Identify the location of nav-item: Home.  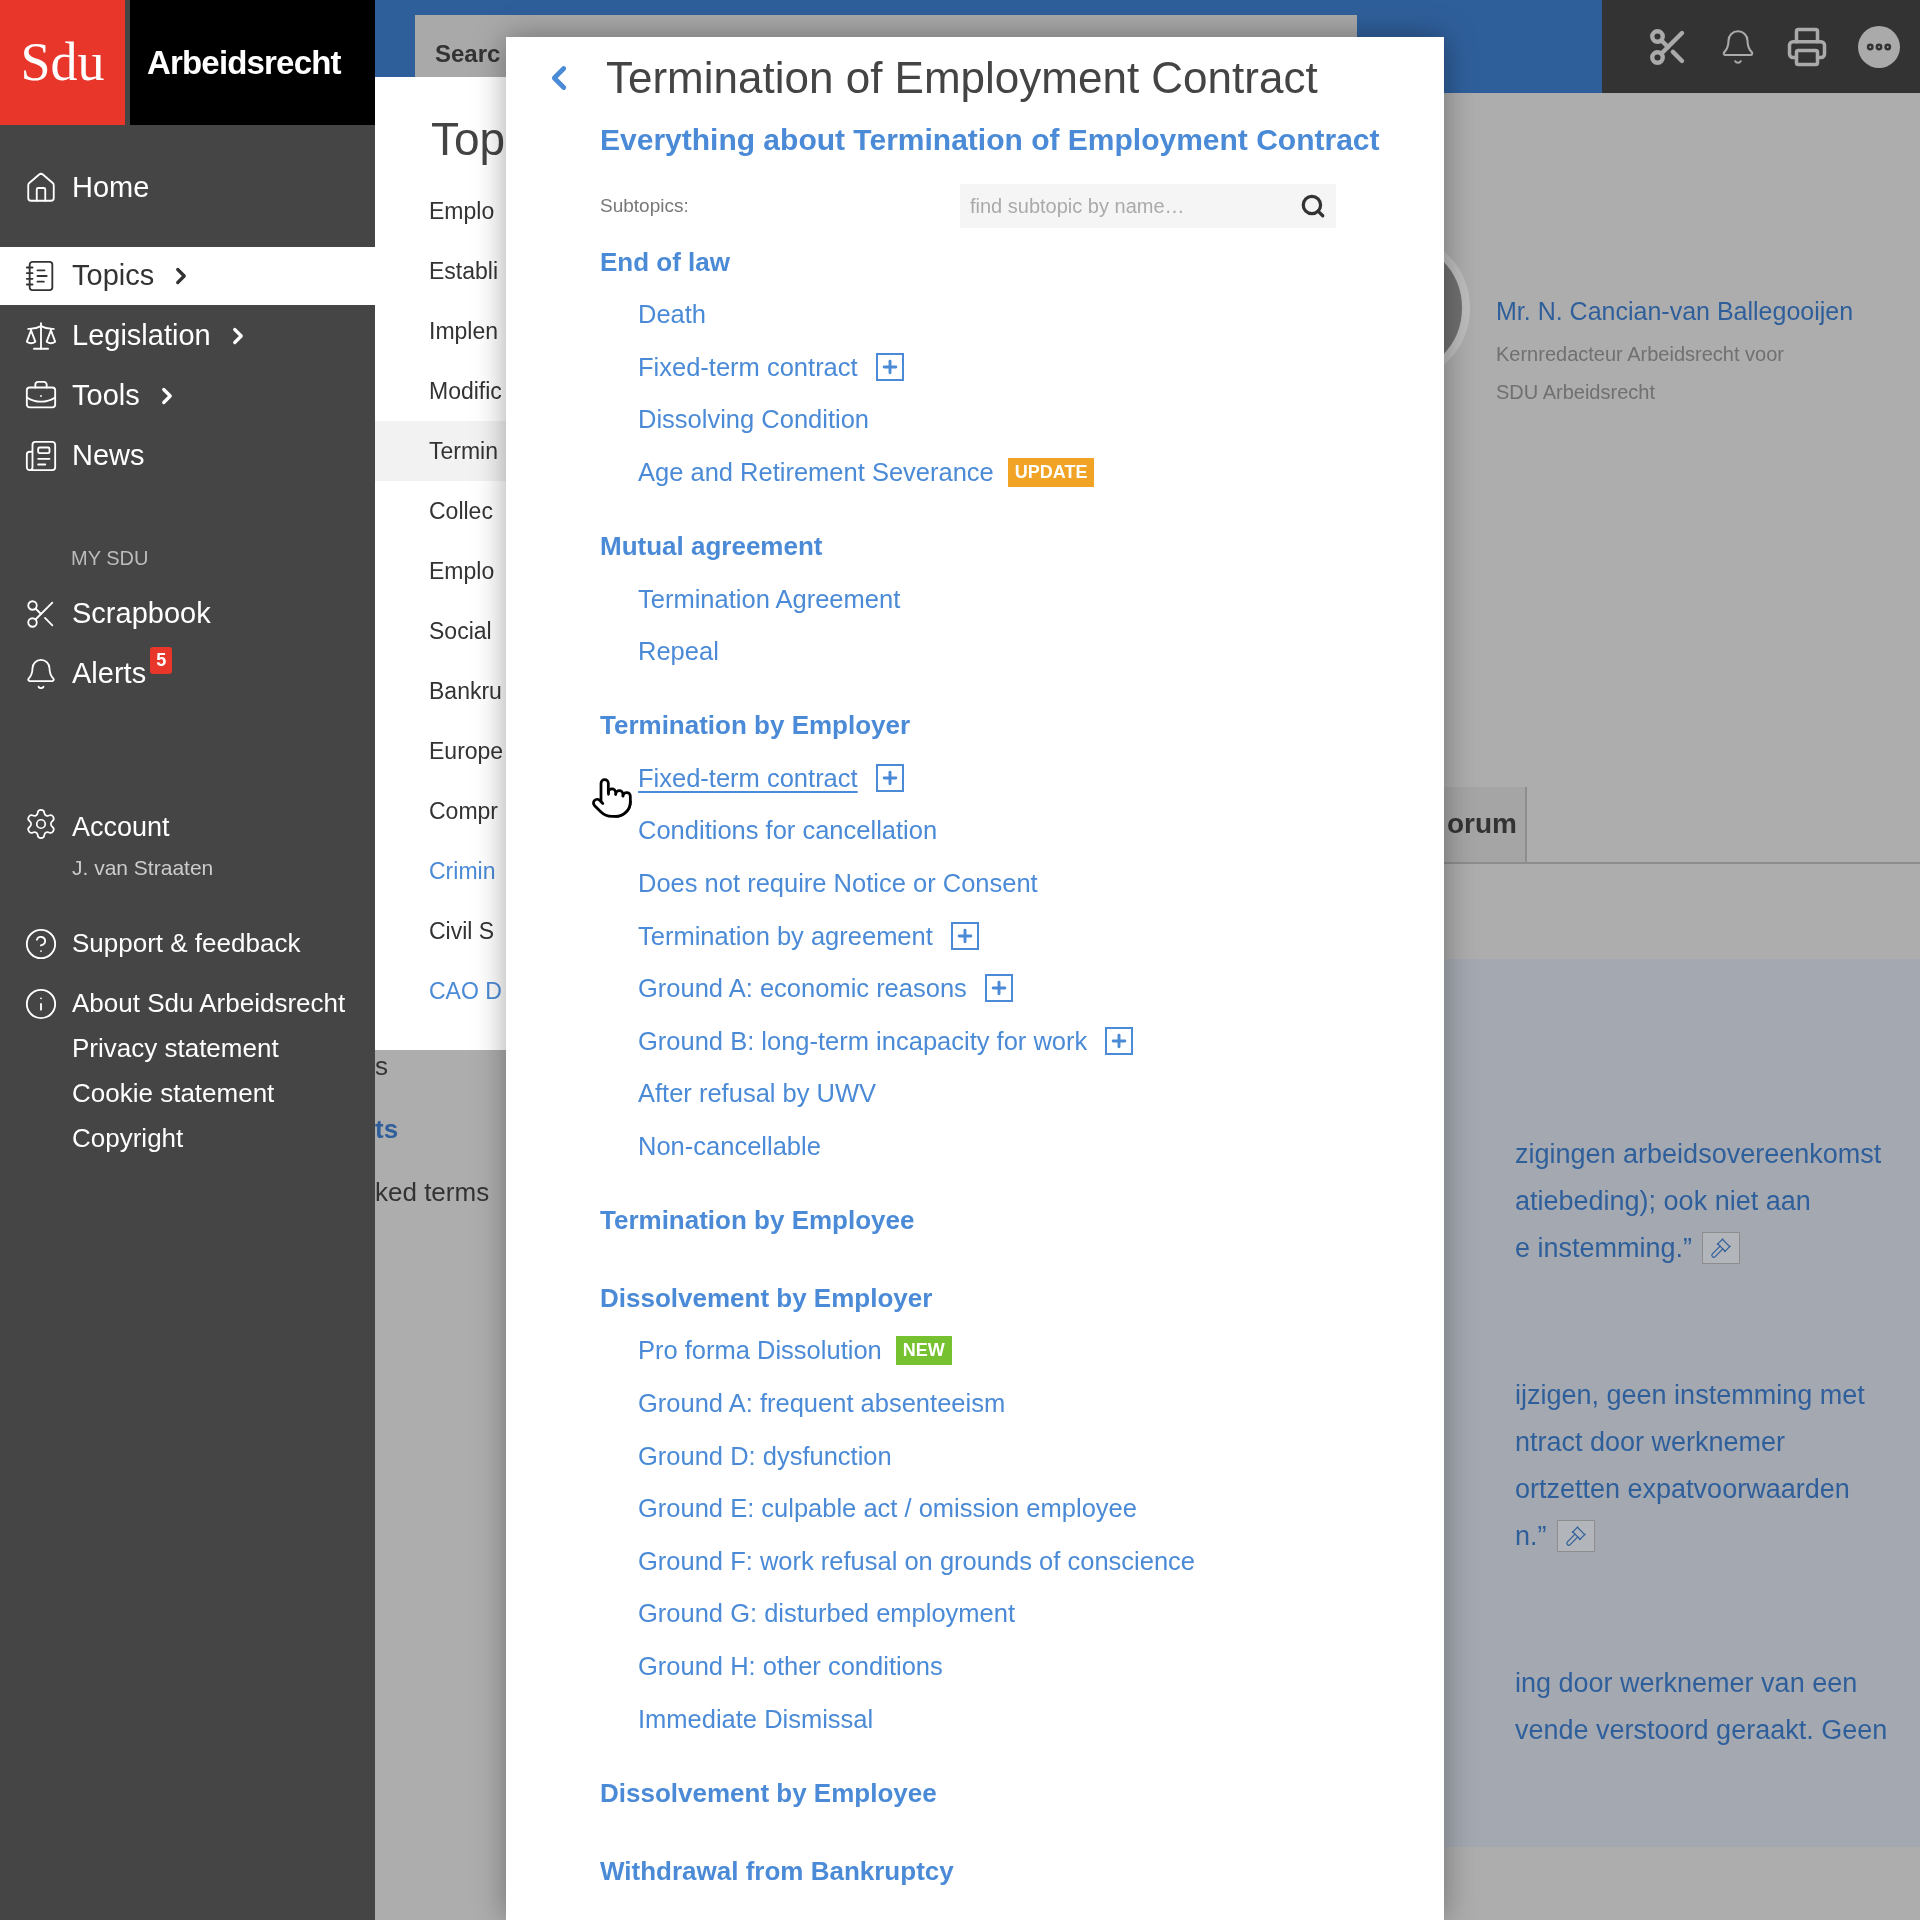
(187, 188).